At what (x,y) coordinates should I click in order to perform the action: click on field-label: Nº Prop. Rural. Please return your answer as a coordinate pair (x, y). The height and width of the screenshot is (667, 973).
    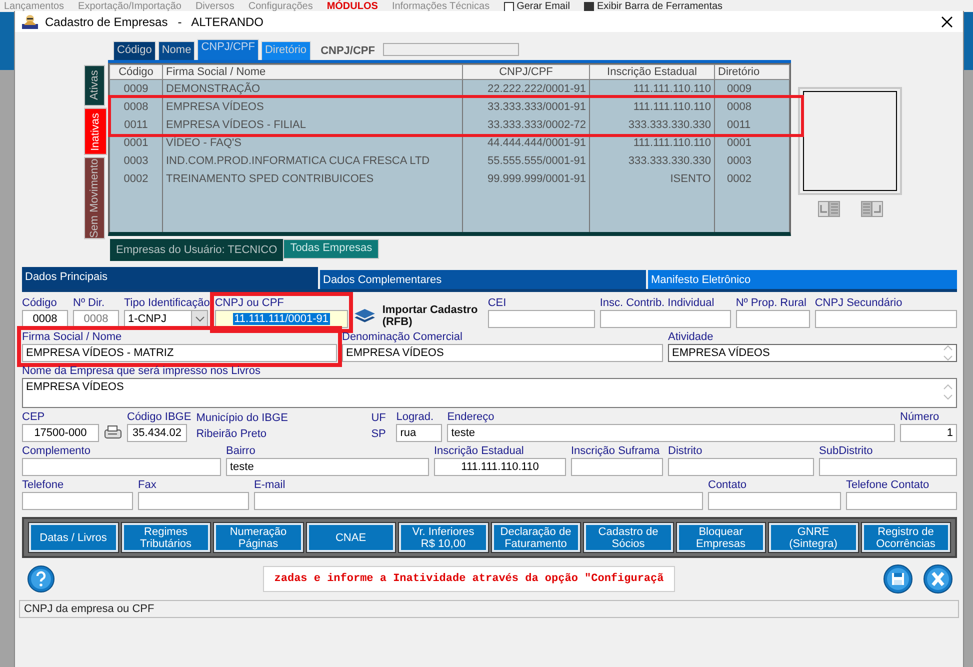
    Looking at the image, I should click on (772, 303).